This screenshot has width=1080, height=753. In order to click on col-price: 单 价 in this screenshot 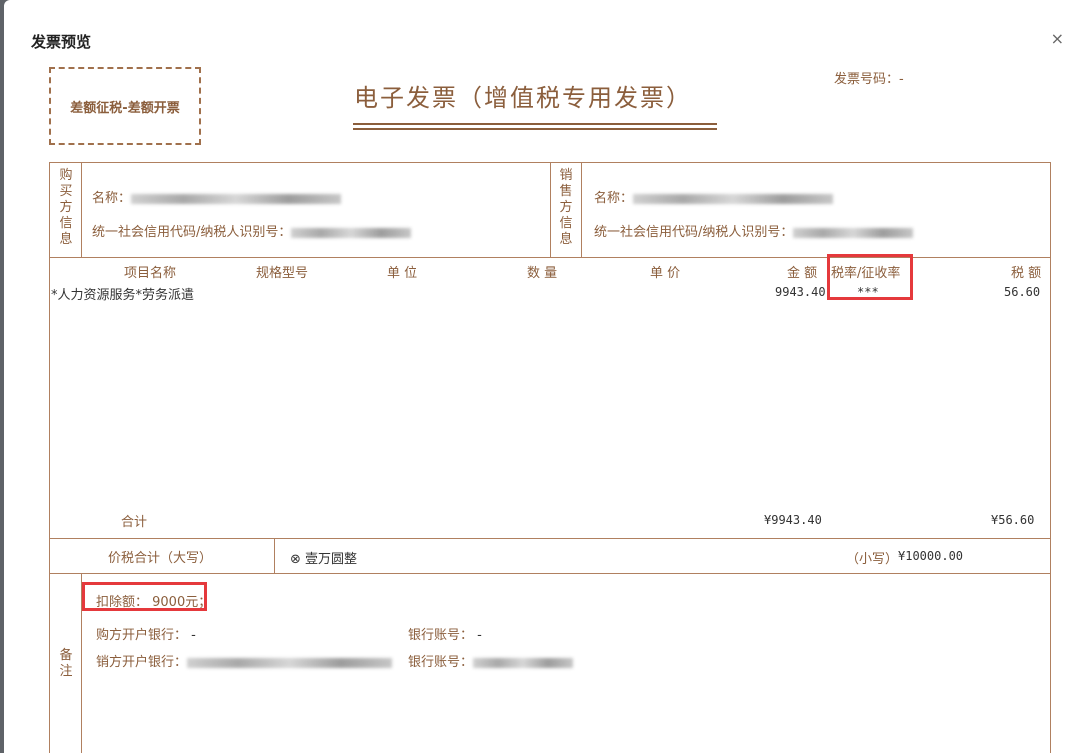, I will do `click(665, 273)`.